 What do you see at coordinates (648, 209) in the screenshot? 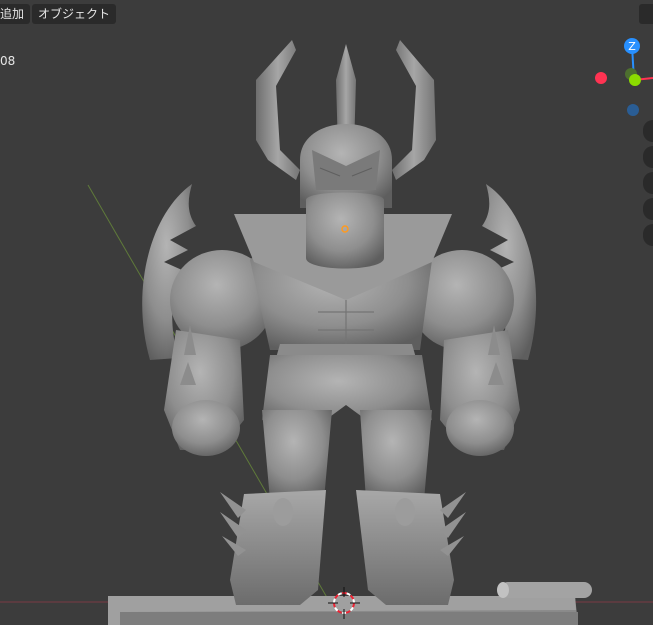
I see `perspective-toggle-icon` at bounding box center [648, 209].